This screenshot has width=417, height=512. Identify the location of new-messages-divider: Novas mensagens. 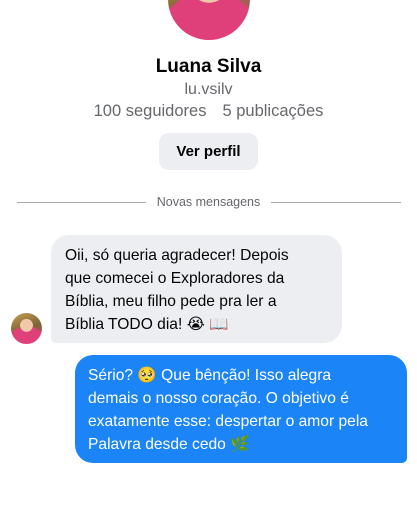
(208, 202).